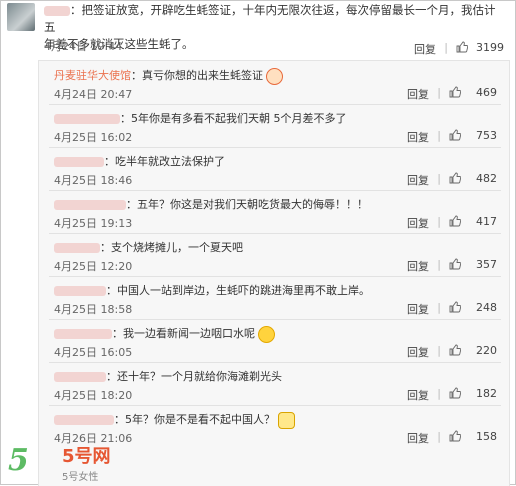 This screenshot has height=486, width=516. I want to click on reply-item: ：我一边看新闻一边咽口水呢 4月25日 16:05 回复 | 220, so click(274, 342).